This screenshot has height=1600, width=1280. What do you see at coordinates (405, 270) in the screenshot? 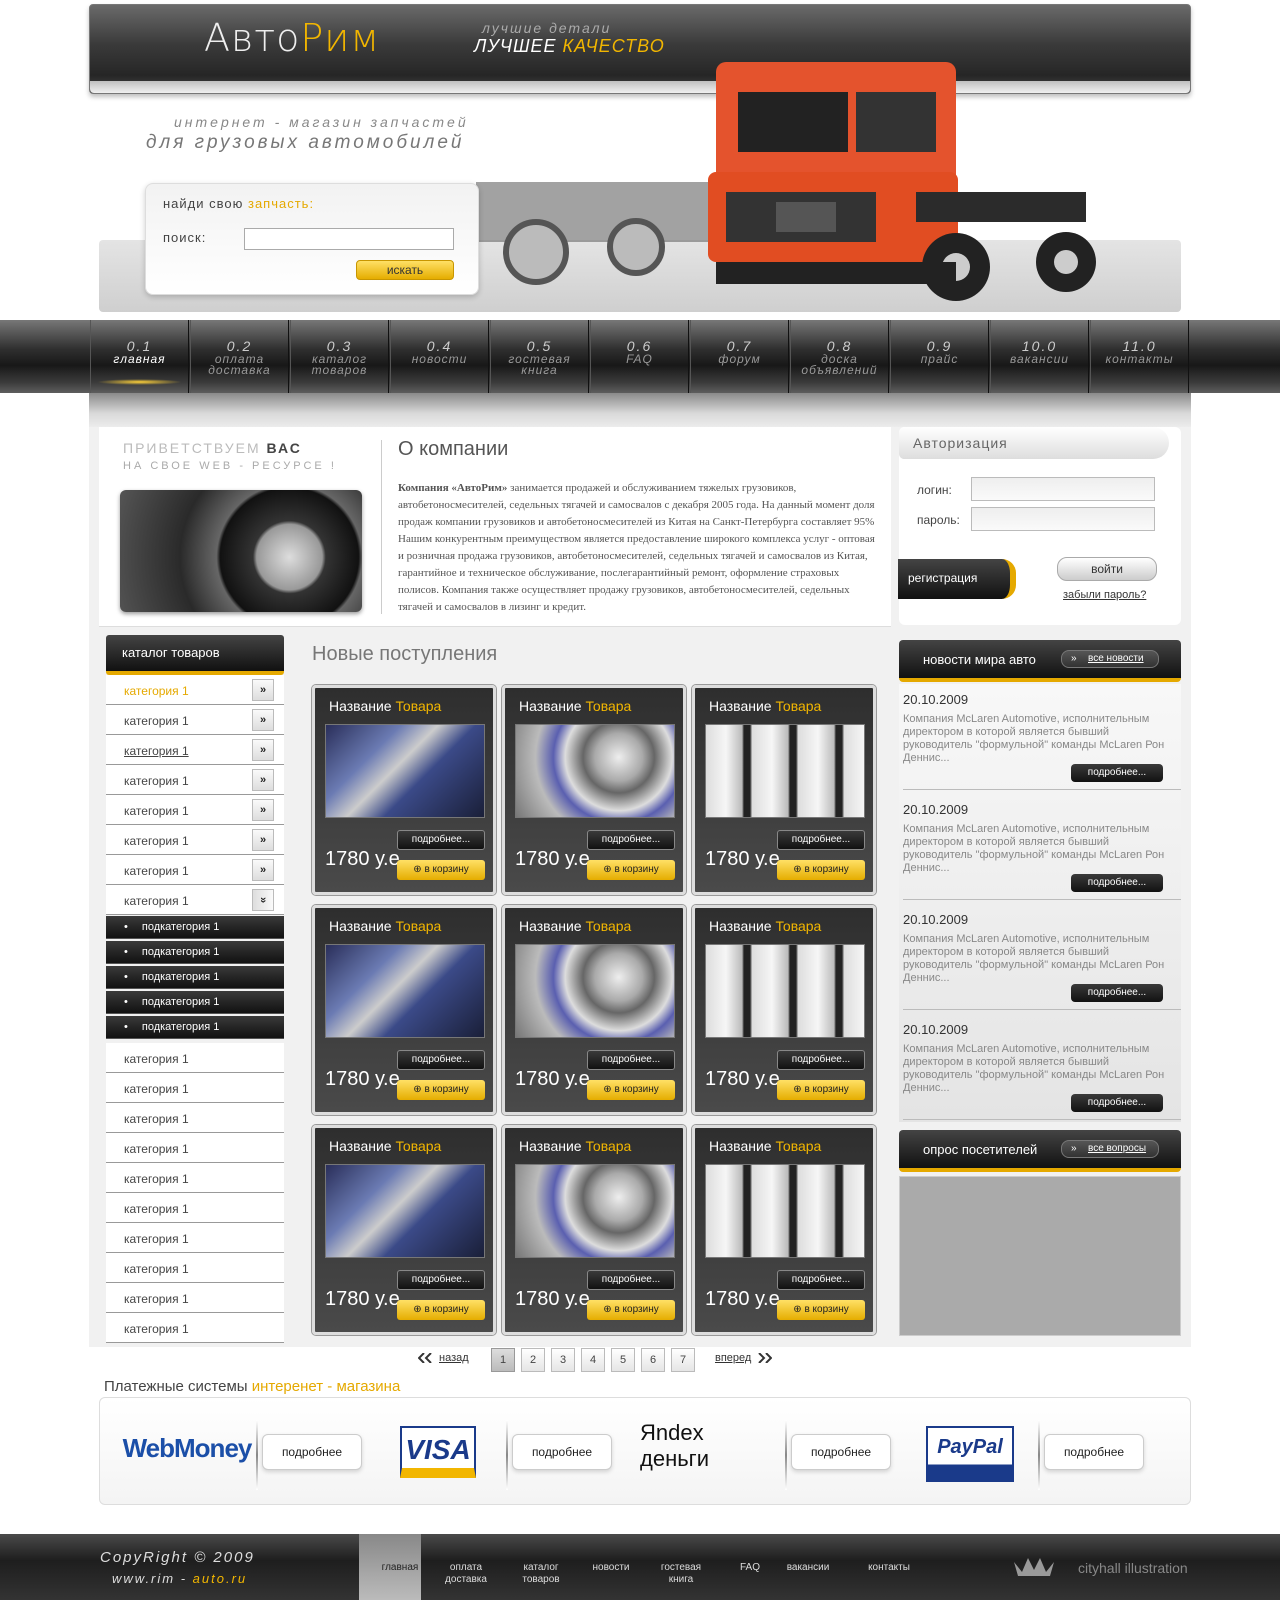
I see `search-button: искать` at bounding box center [405, 270].